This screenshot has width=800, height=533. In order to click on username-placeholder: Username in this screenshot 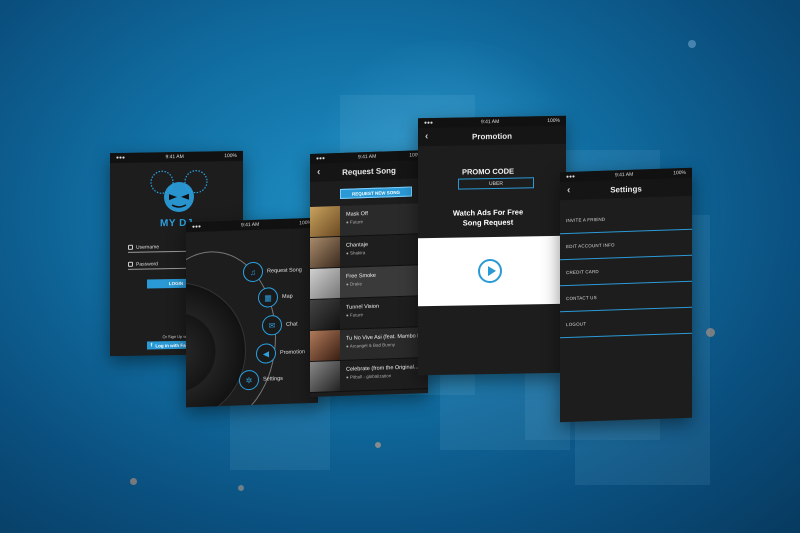, I will do `click(148, 247)`.